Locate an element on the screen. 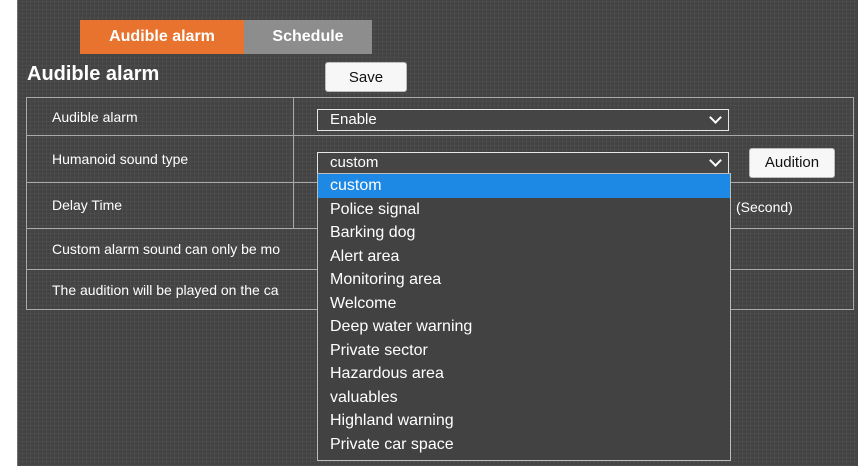 The height and width of the screenshot is (466, 858). dropdown-option: Private sector is located at coordinates (524, 351).